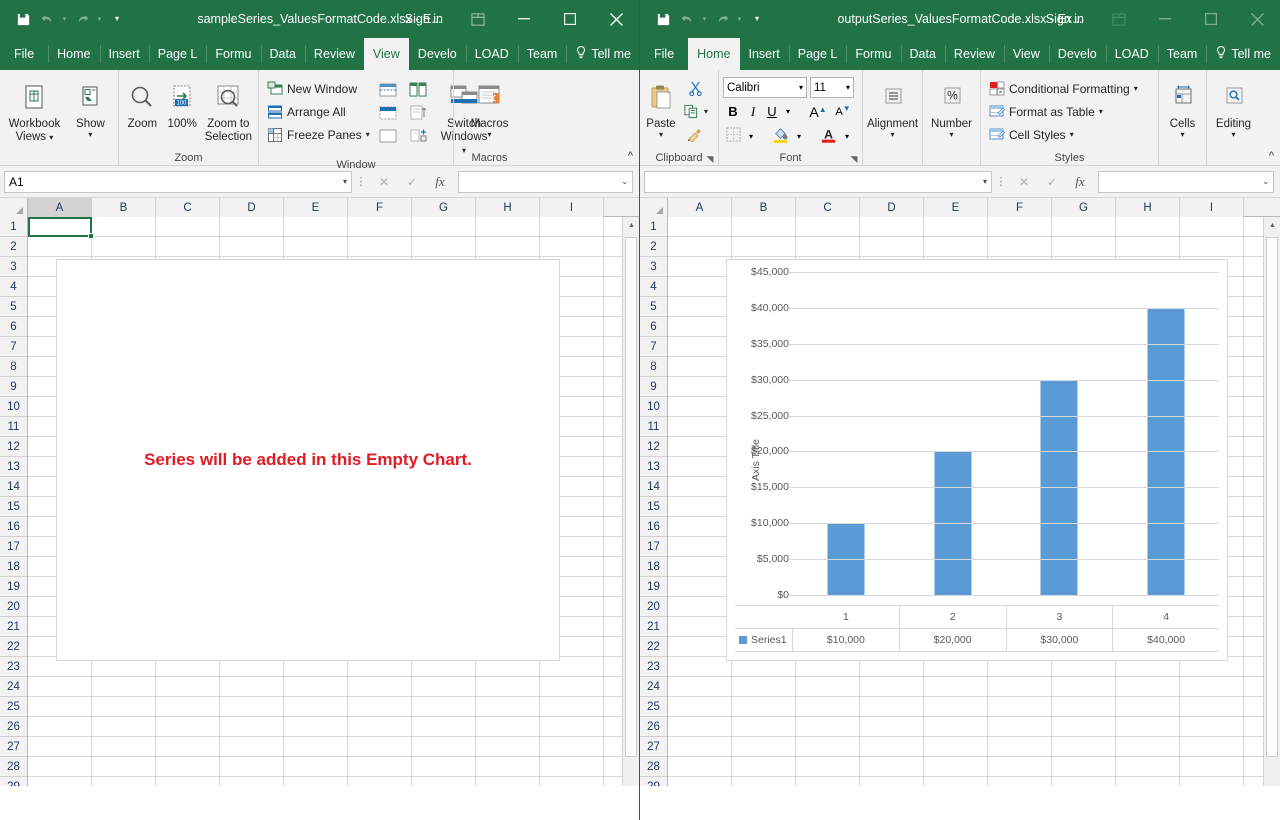  I want to click on formula-bar-expand-icon: ⌄, so click(624, 181).